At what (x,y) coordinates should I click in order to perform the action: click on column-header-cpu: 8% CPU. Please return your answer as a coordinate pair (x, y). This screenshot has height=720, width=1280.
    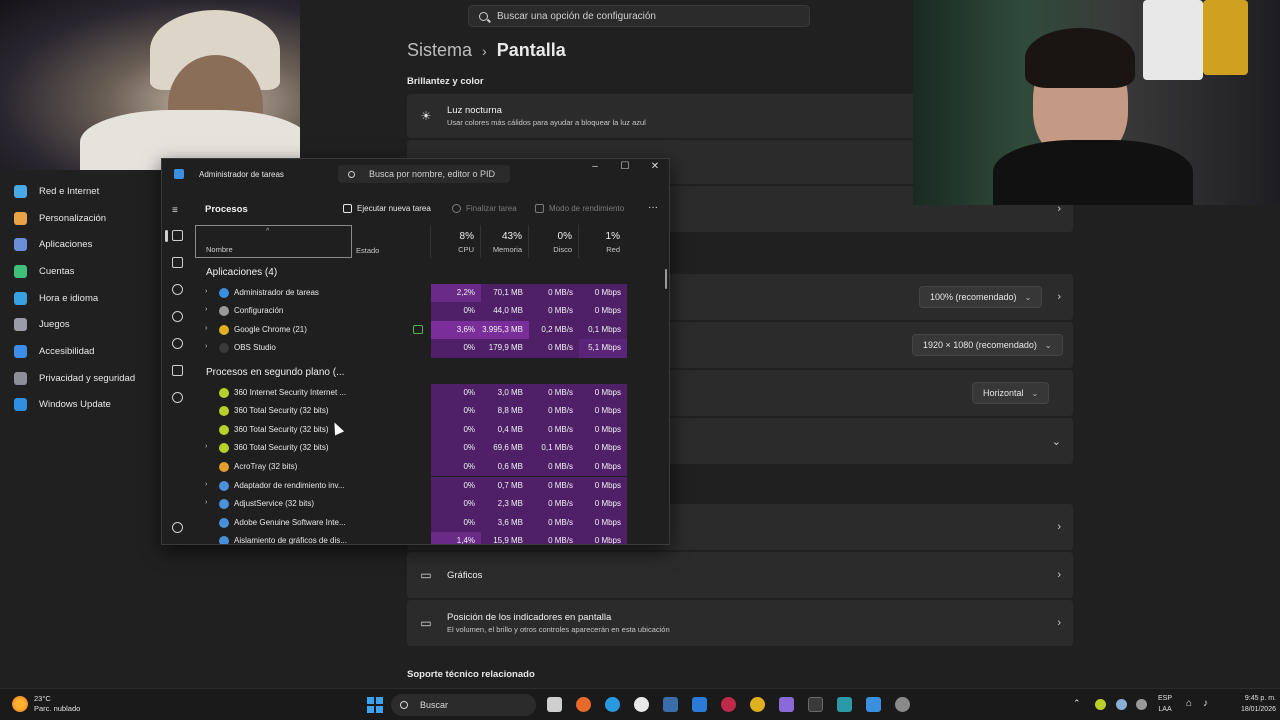
    Looking at the image, I should click on (455, 241).